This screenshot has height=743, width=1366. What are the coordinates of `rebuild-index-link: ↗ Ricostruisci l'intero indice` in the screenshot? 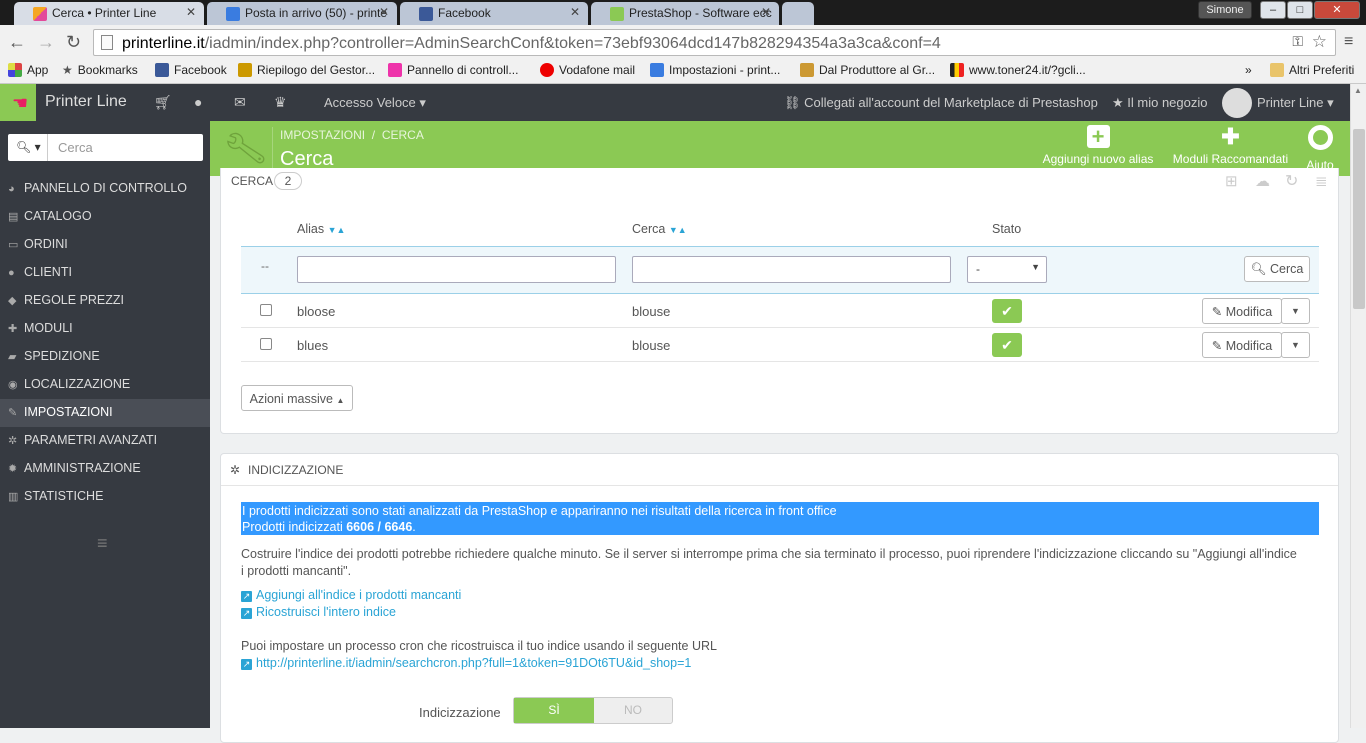 It's located at (318, 612).